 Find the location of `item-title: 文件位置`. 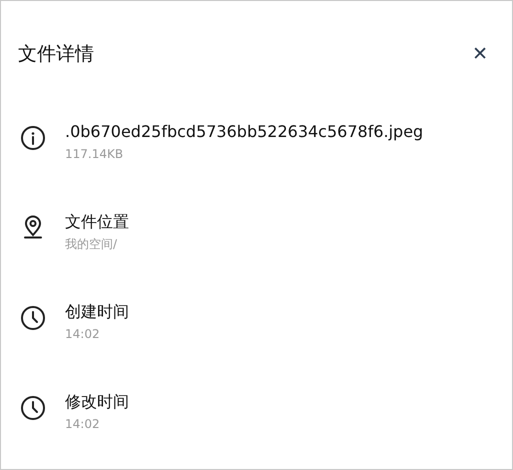

item-title: 文件位置 is located at coordinates (97, 222).